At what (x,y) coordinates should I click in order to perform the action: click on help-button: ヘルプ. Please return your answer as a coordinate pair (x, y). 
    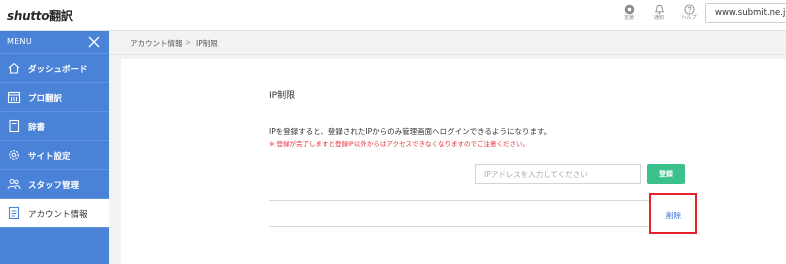
    Looking at the image, I should click on (689, 16).